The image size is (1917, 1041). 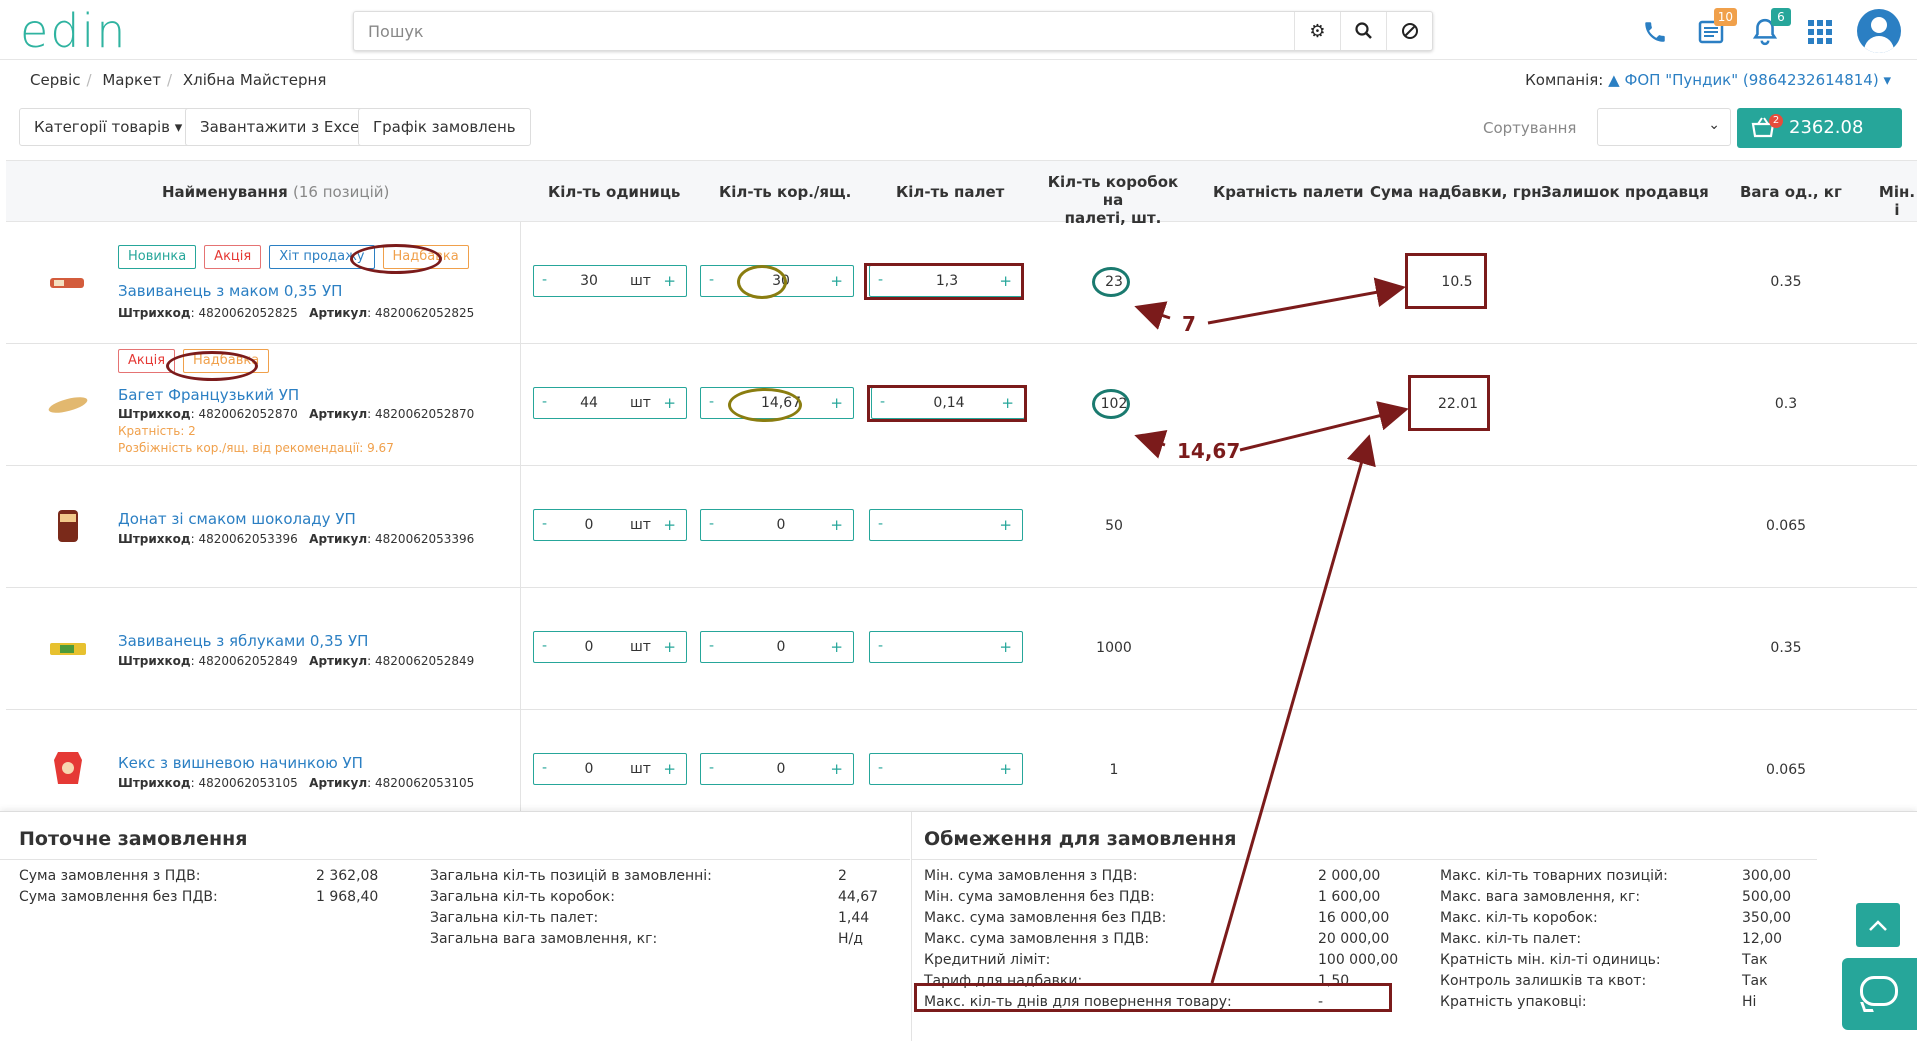 What do you see at coordinates (850, 939) in the screenshot?
I see `total-weight-value: Н/д` at bounding box center [850, 939].